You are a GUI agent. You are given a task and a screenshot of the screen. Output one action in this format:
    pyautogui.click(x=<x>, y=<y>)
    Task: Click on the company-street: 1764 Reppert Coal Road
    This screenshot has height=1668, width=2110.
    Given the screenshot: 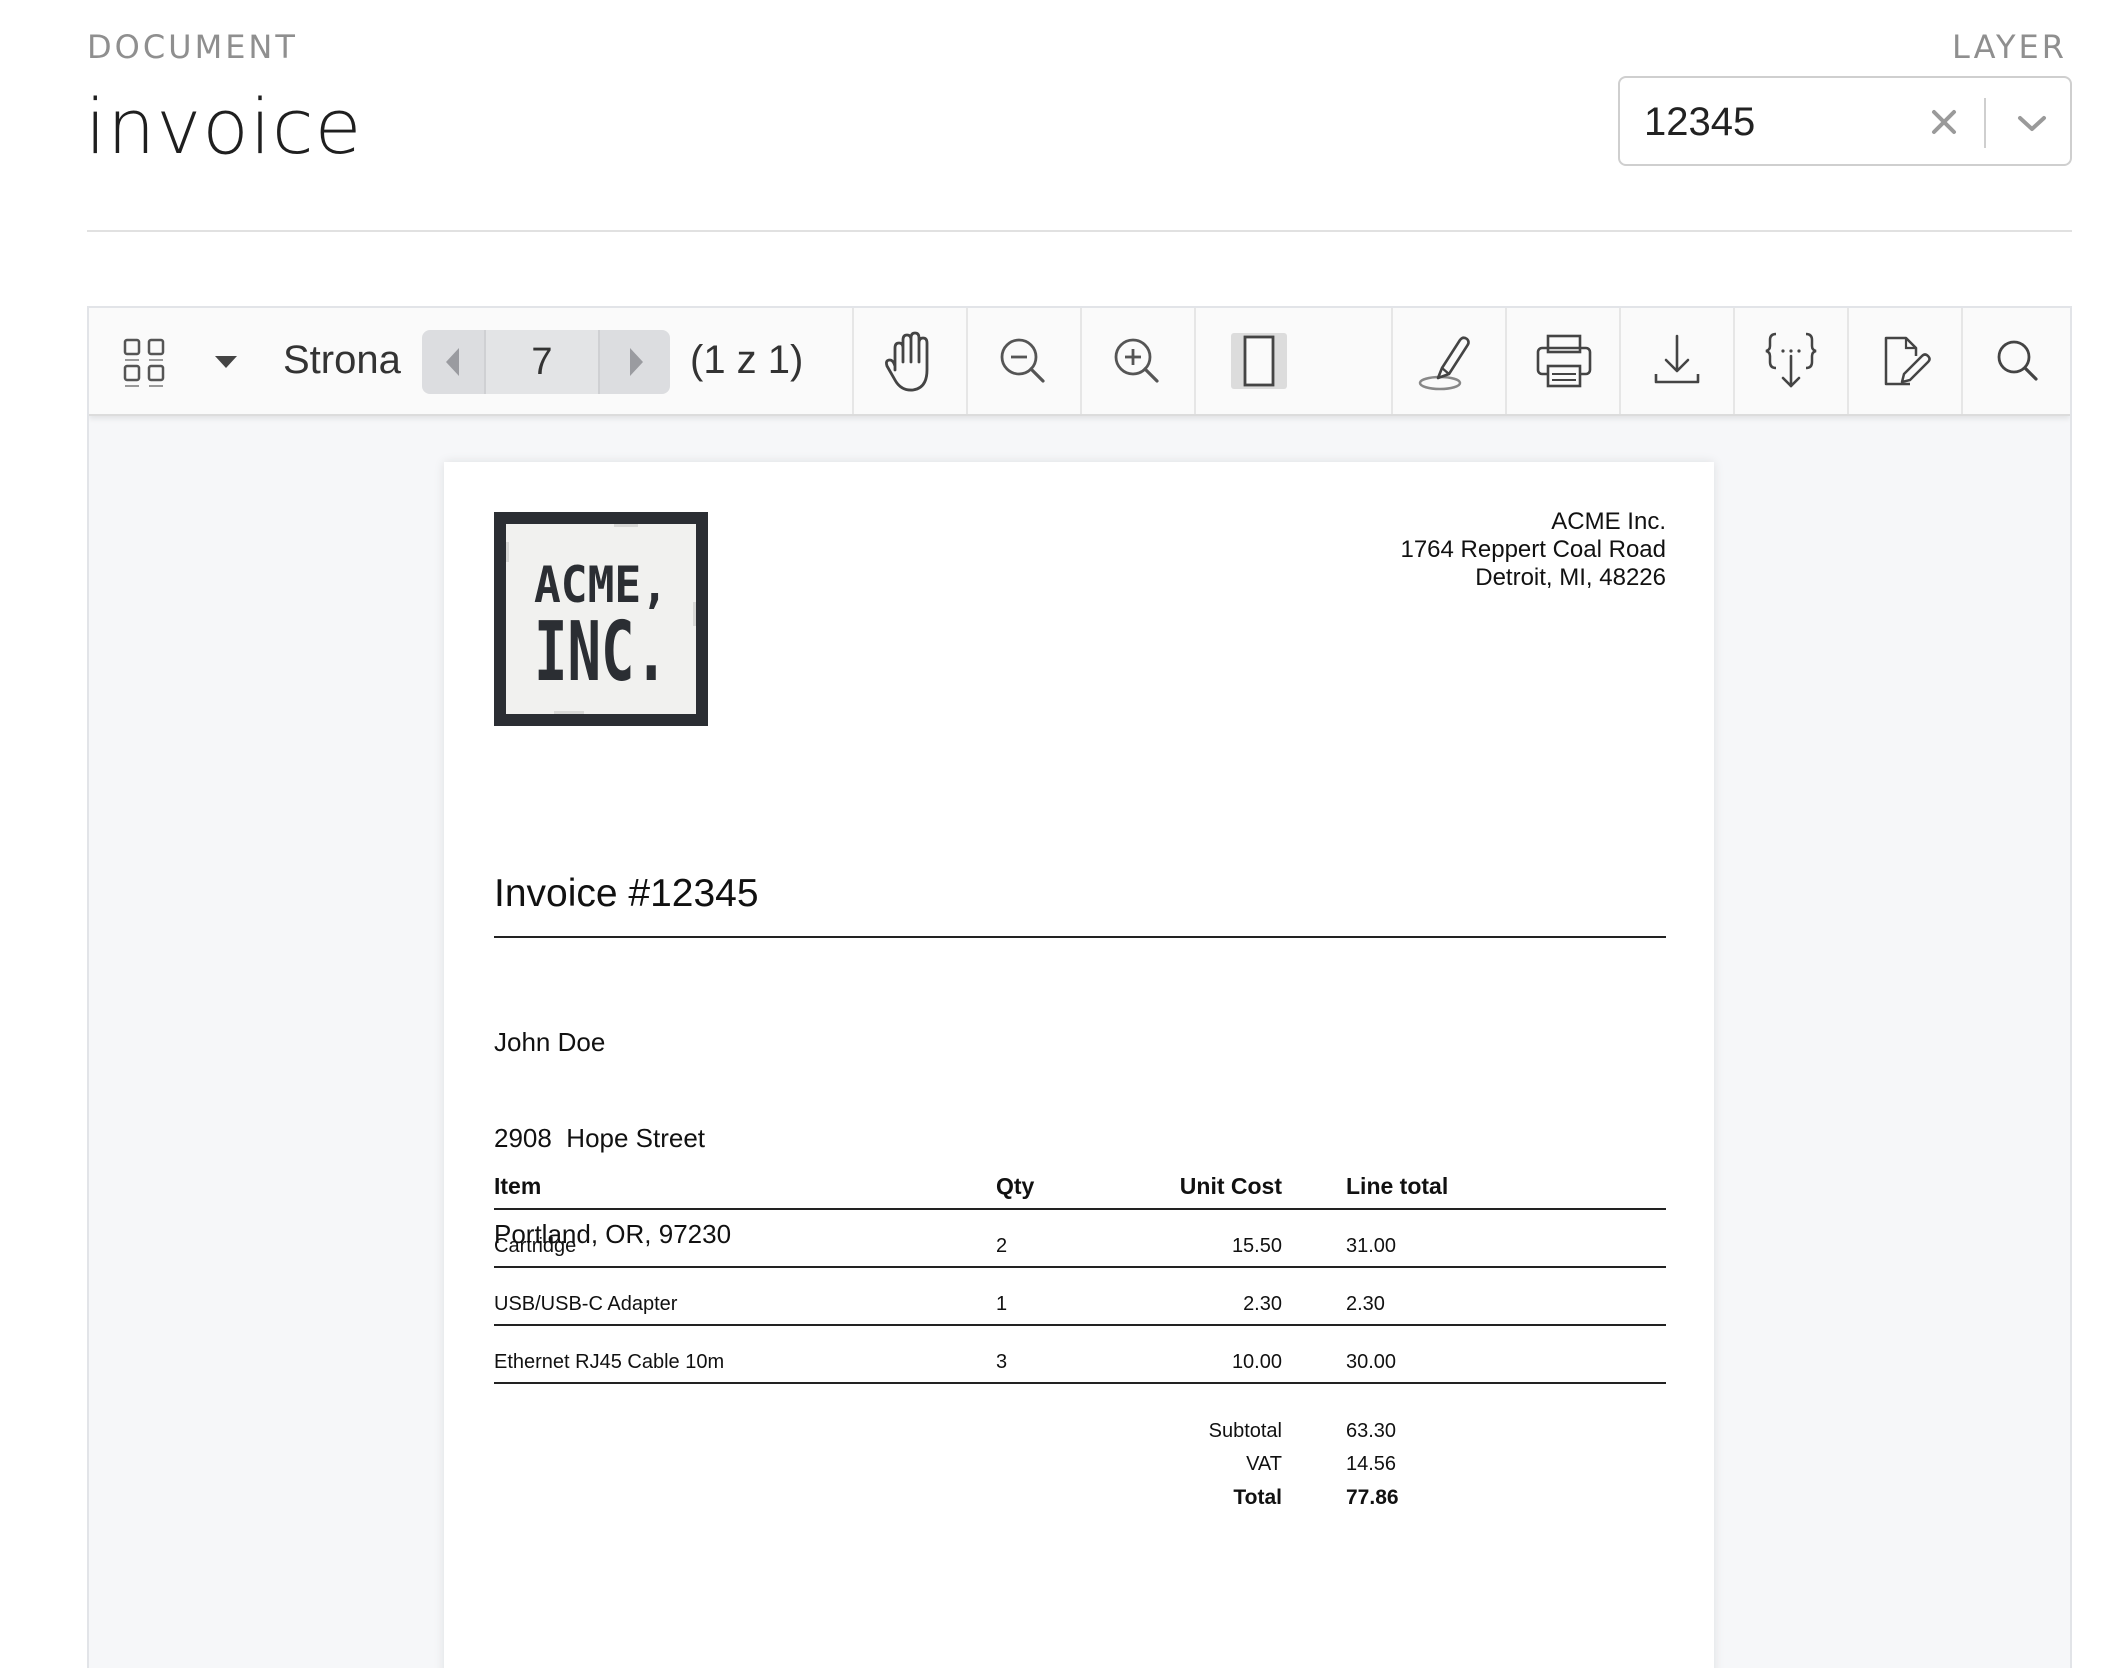 What is the action you would take?
    pyautogui.click(x=1533, y=549)
    